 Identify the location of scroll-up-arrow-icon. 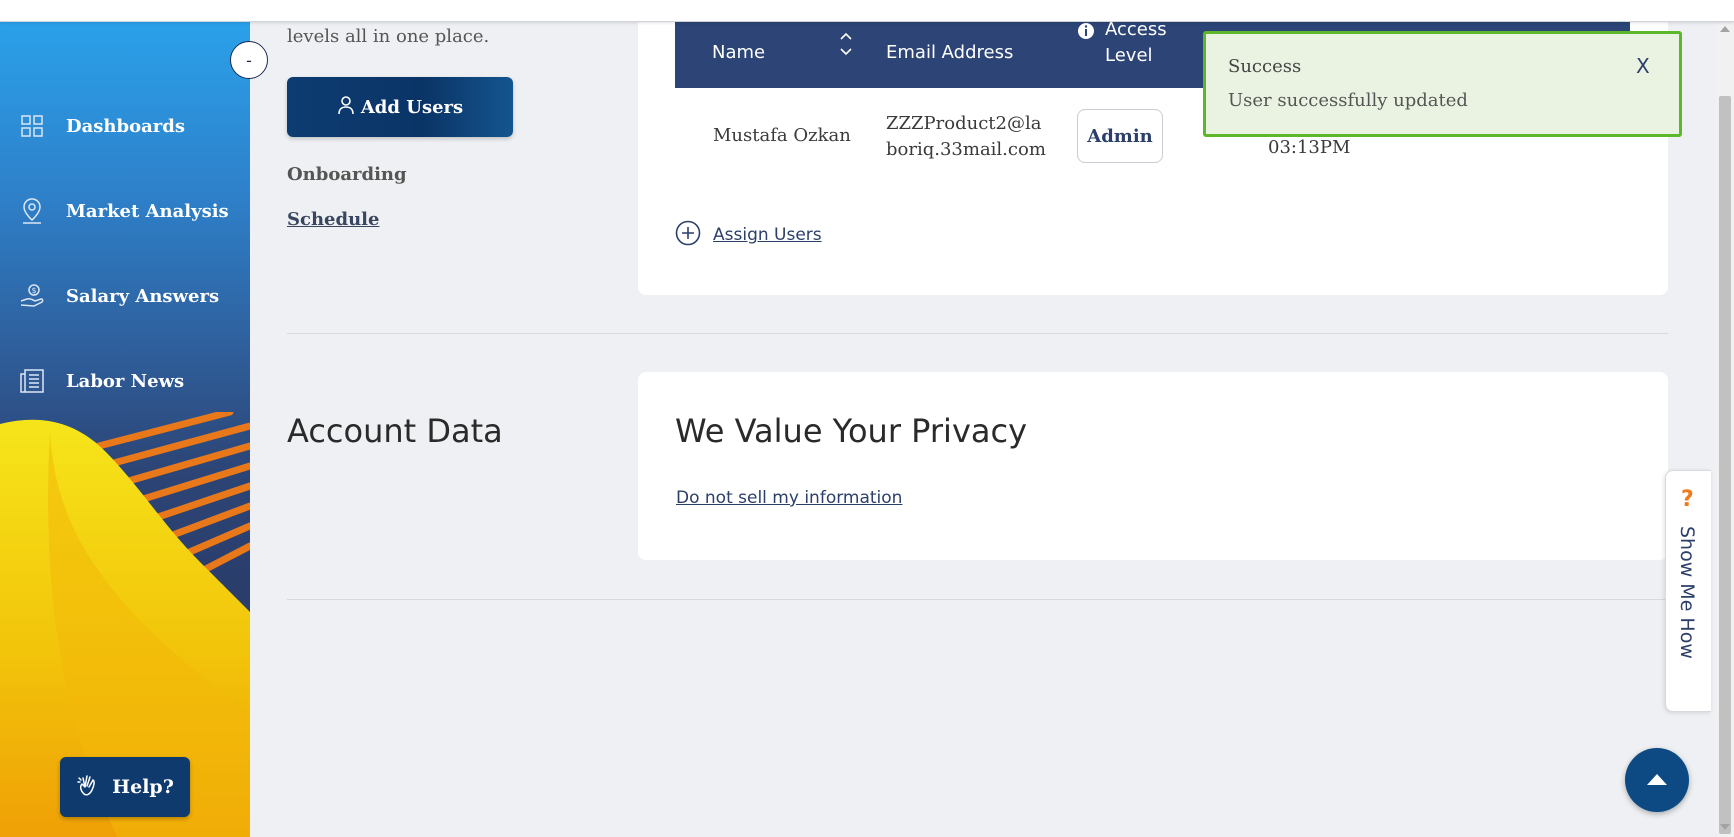
(1725, 29).